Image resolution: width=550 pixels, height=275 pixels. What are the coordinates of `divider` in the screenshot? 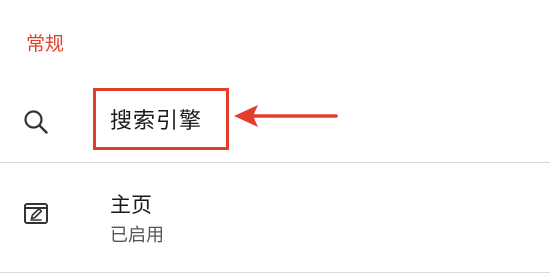 It's located at (275, 272).